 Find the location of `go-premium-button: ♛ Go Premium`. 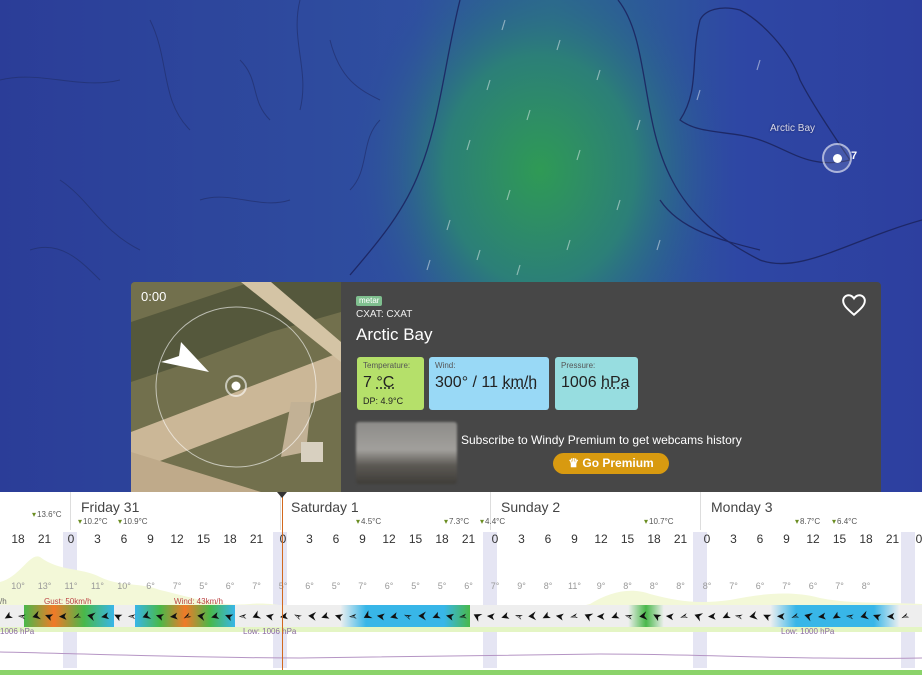

go-premium-button: ♛ Go Premium is located at coordinates (611, 463).